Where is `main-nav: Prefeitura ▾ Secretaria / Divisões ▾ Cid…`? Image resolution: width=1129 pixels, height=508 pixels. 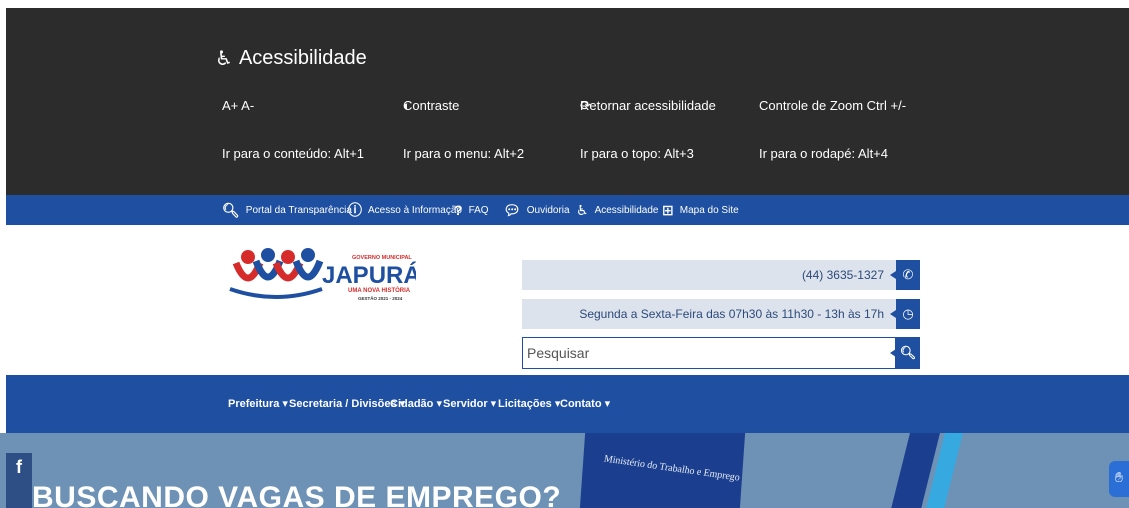
main-nav: Prefeitura ▾ Secretaria / Divisões ▾ Cid… is located at coordinates (567, 404).